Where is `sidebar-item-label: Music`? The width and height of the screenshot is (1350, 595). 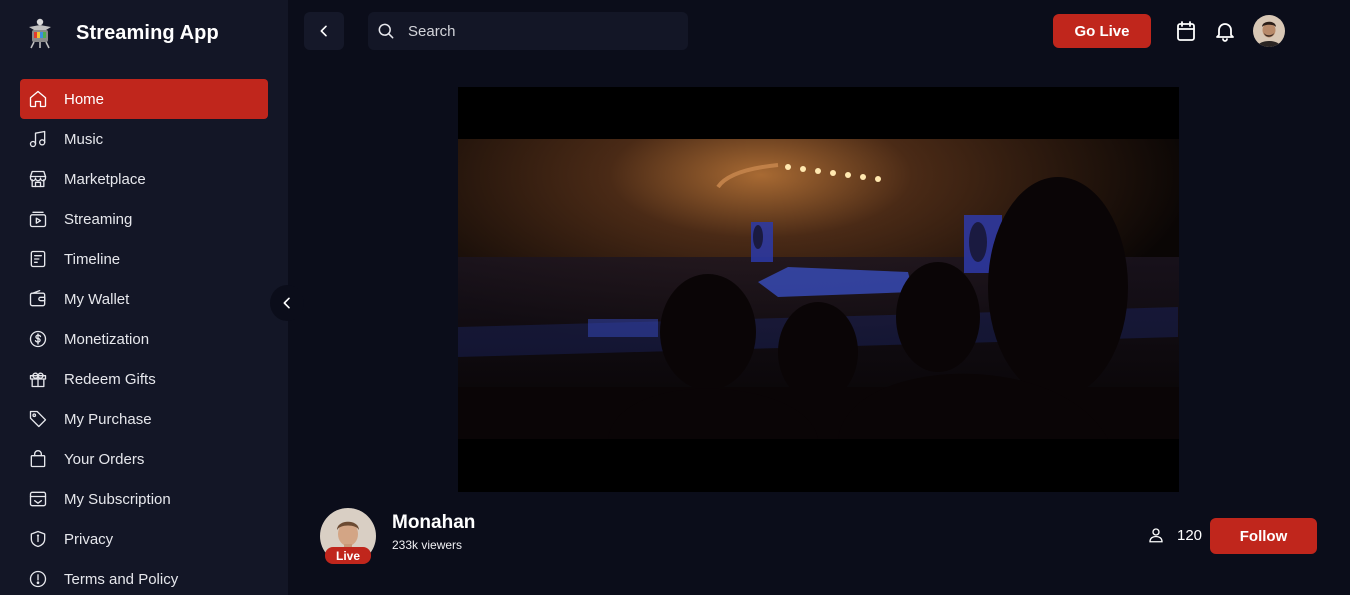
sidebar-item-label: Music is located at coordinates (84, 139).